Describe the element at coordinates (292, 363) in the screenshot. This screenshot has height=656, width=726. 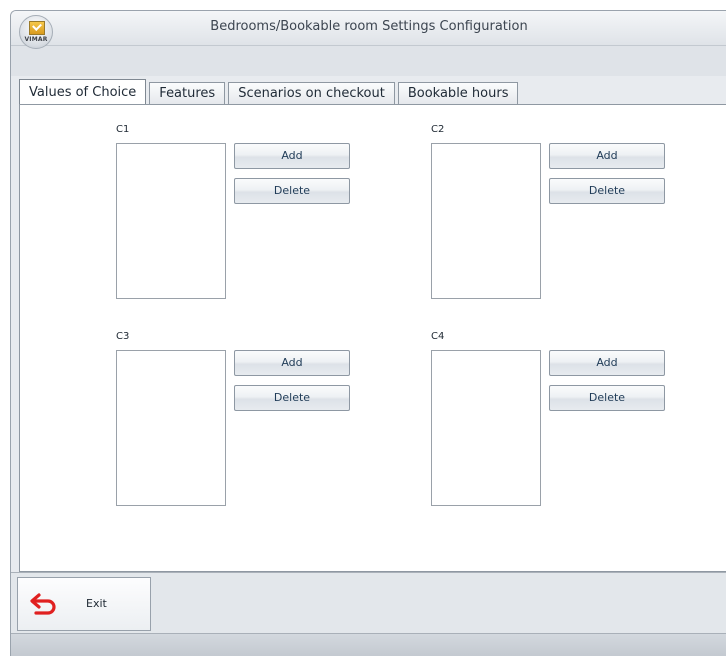
I see `add-button-c3: Add` at that location.